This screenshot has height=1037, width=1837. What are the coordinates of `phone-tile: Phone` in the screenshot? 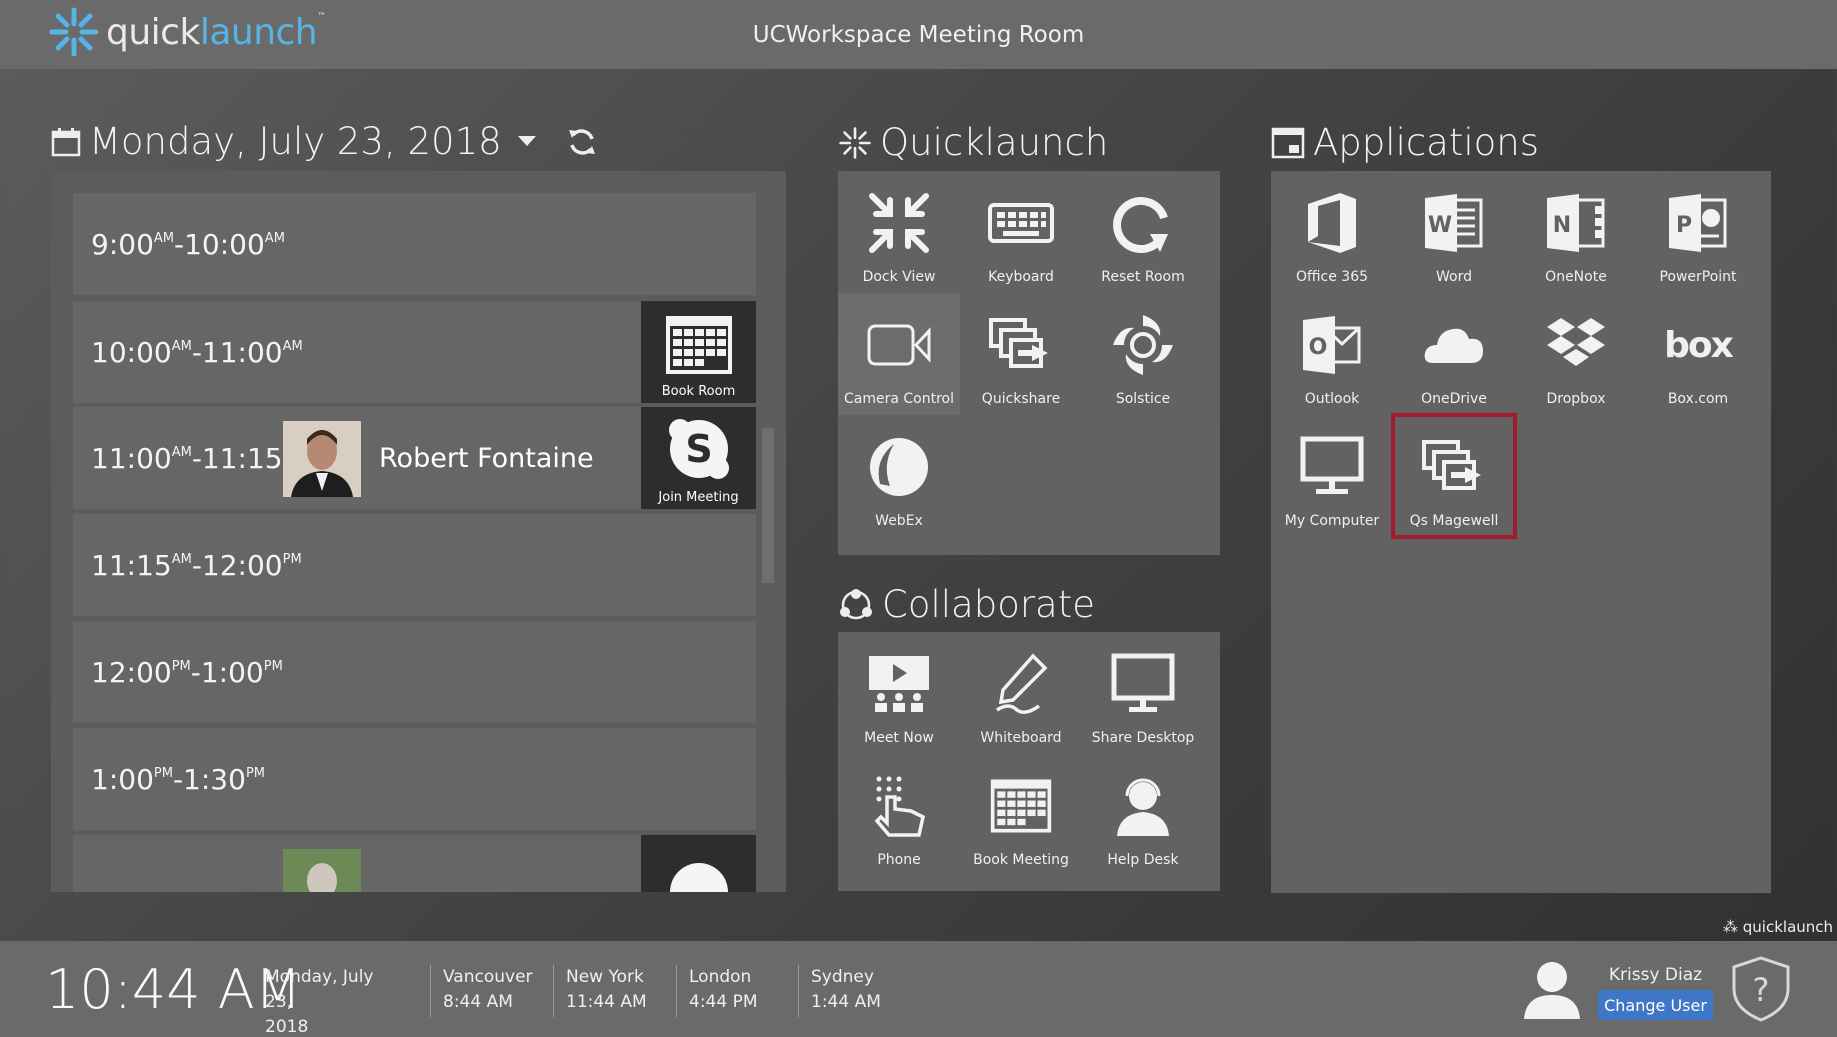 It's located at (899, 815).